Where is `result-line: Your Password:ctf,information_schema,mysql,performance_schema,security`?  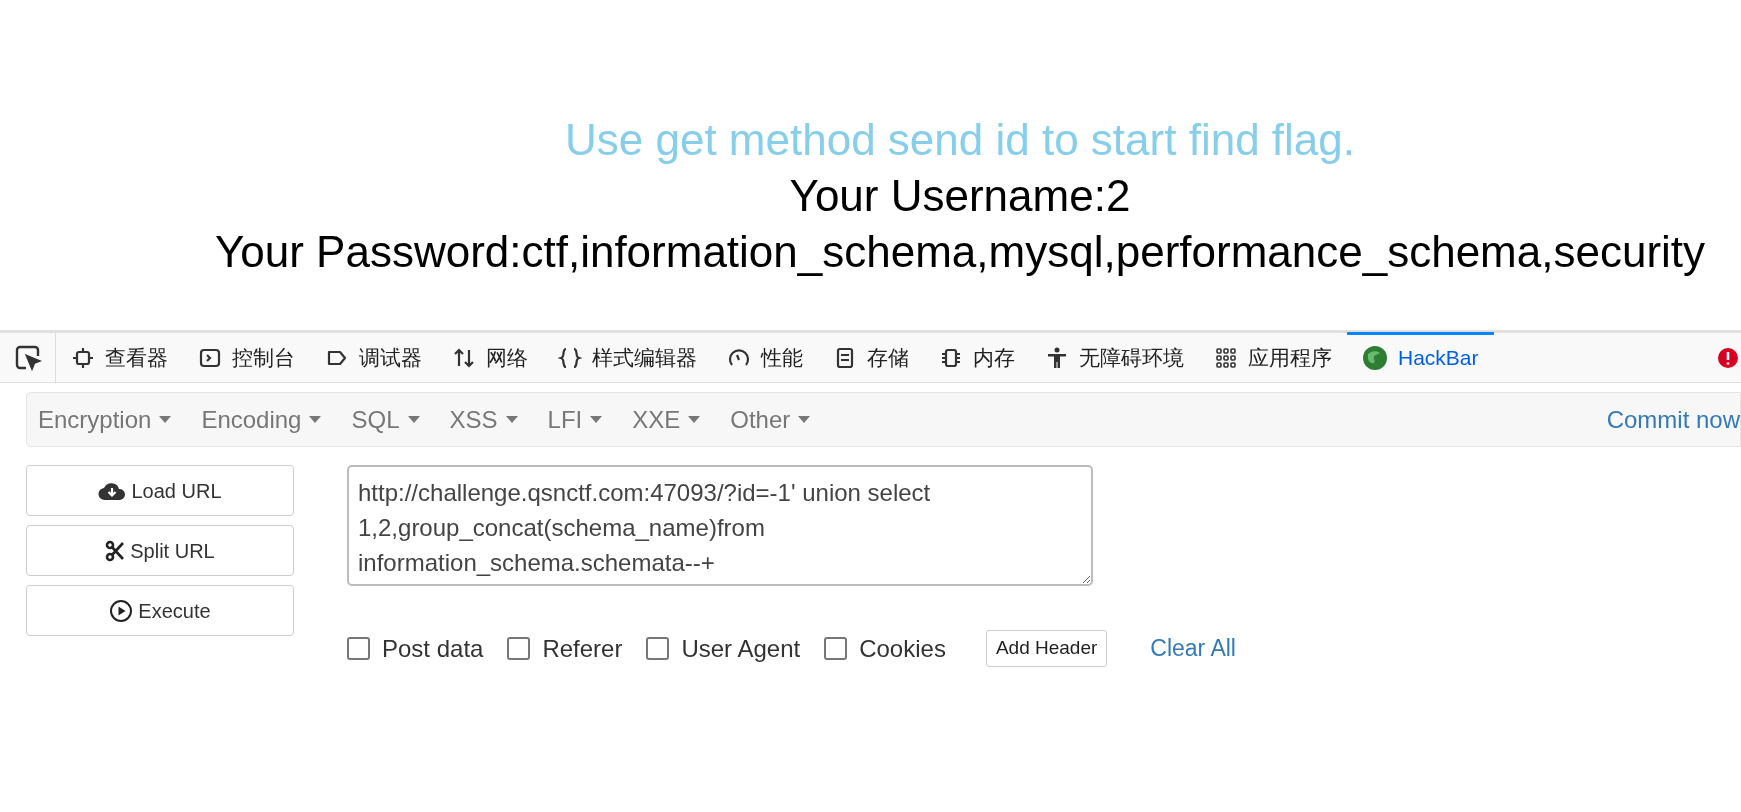
result-line: Your Password:ctf,information_schema,mysql,performance_schema,security is located at coordinates (960, 252).